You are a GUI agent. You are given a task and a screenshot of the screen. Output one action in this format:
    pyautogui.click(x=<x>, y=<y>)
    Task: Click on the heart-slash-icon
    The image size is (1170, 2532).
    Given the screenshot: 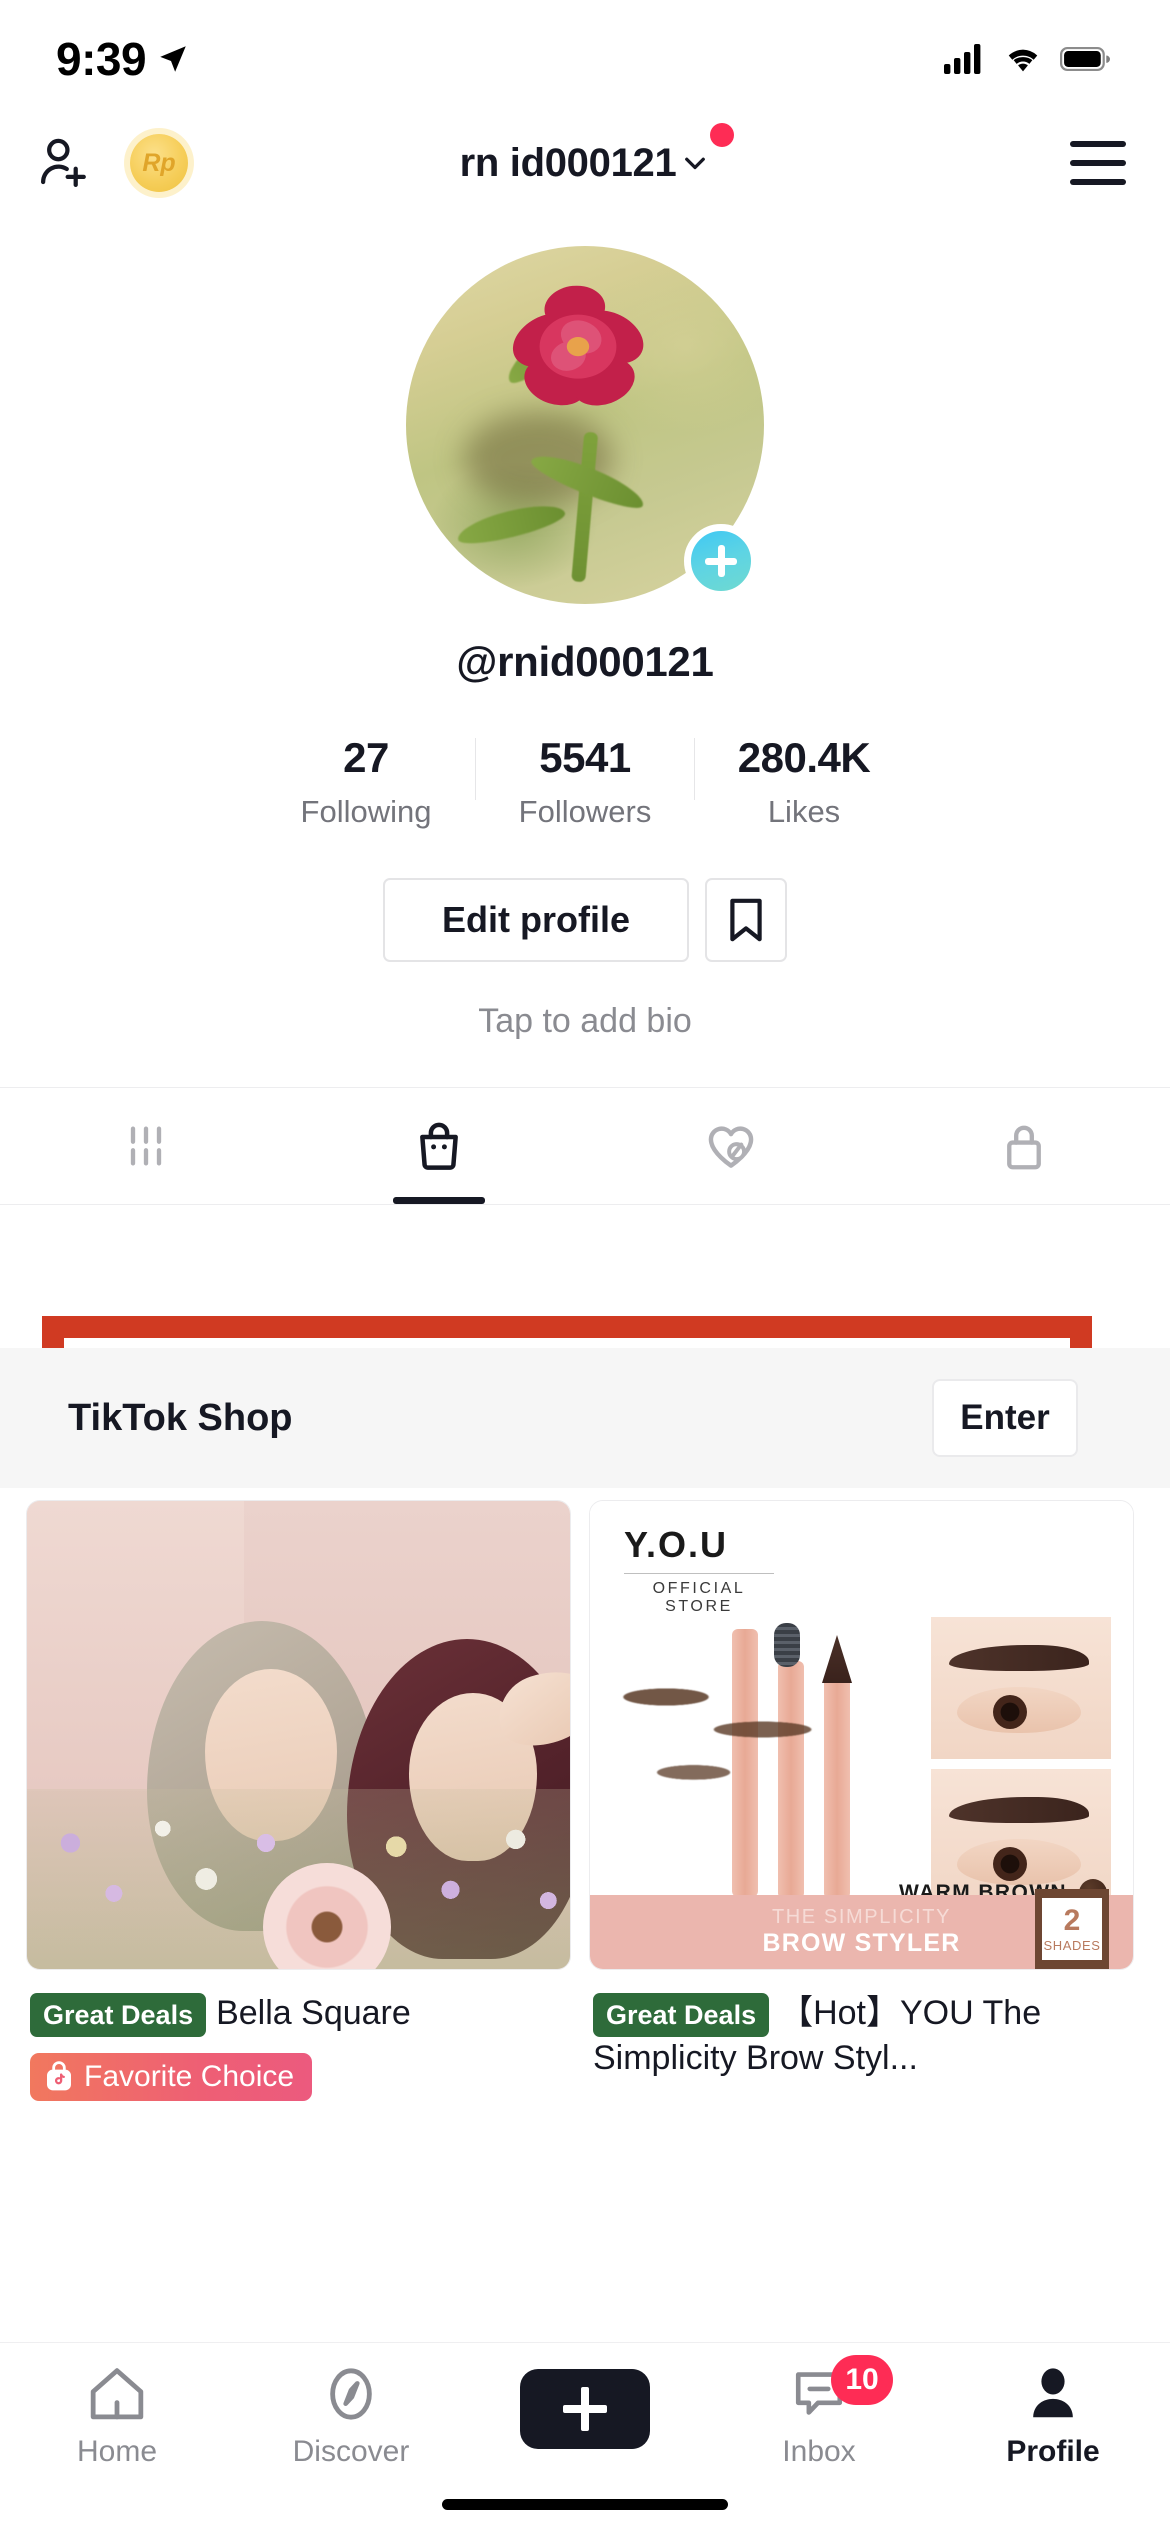 What is the action you would take?
    pyautogui.click(x=731, y=1147)
    